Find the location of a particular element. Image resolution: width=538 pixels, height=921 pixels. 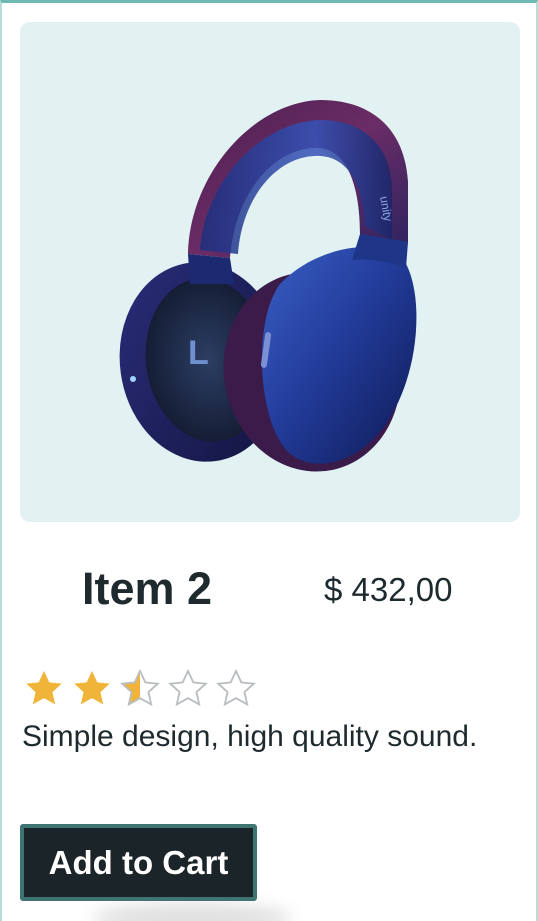

add-to-cart-button: Add to Cart is located at coordinates (138, 862).